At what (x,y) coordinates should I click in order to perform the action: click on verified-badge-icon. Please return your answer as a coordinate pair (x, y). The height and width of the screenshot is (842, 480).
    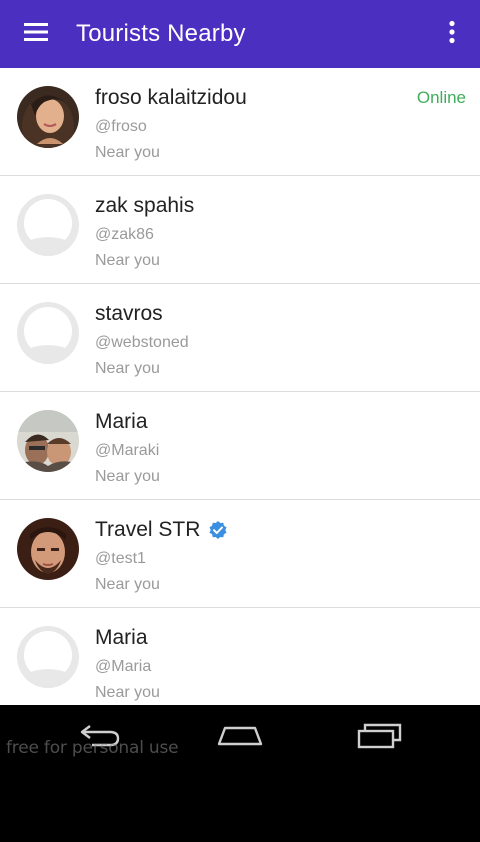
    Looking at the image, I should click on (218, 530).